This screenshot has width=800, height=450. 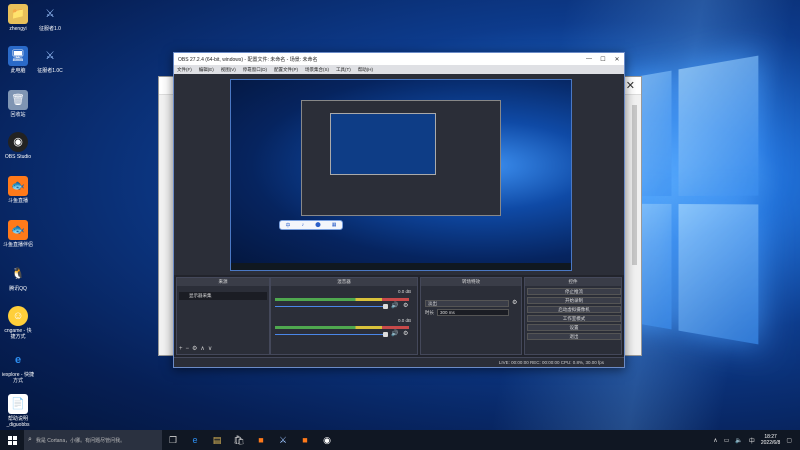 What do you see at coordinates (18, 142) in the screenshot?
I see `obs-icon: ◉` at bounding box center [18, 142].